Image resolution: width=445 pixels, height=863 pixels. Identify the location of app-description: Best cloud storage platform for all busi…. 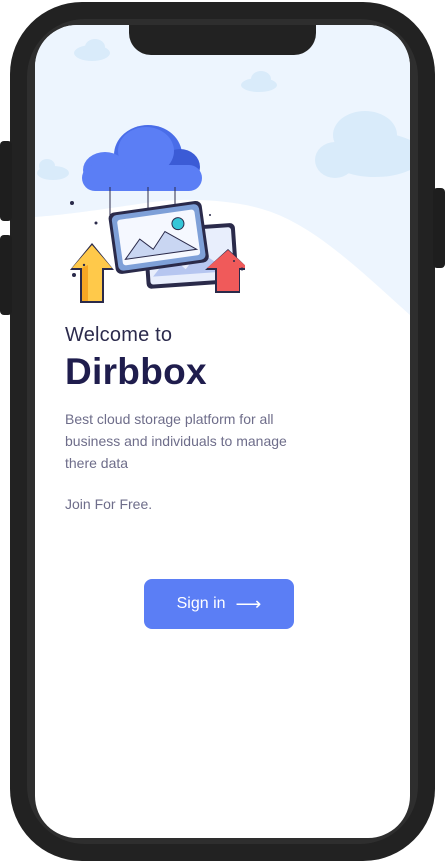
(176, 441).